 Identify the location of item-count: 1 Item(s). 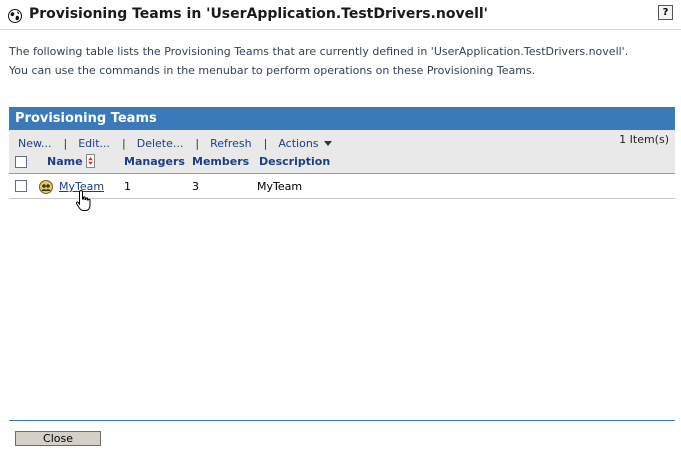
(644, 139).